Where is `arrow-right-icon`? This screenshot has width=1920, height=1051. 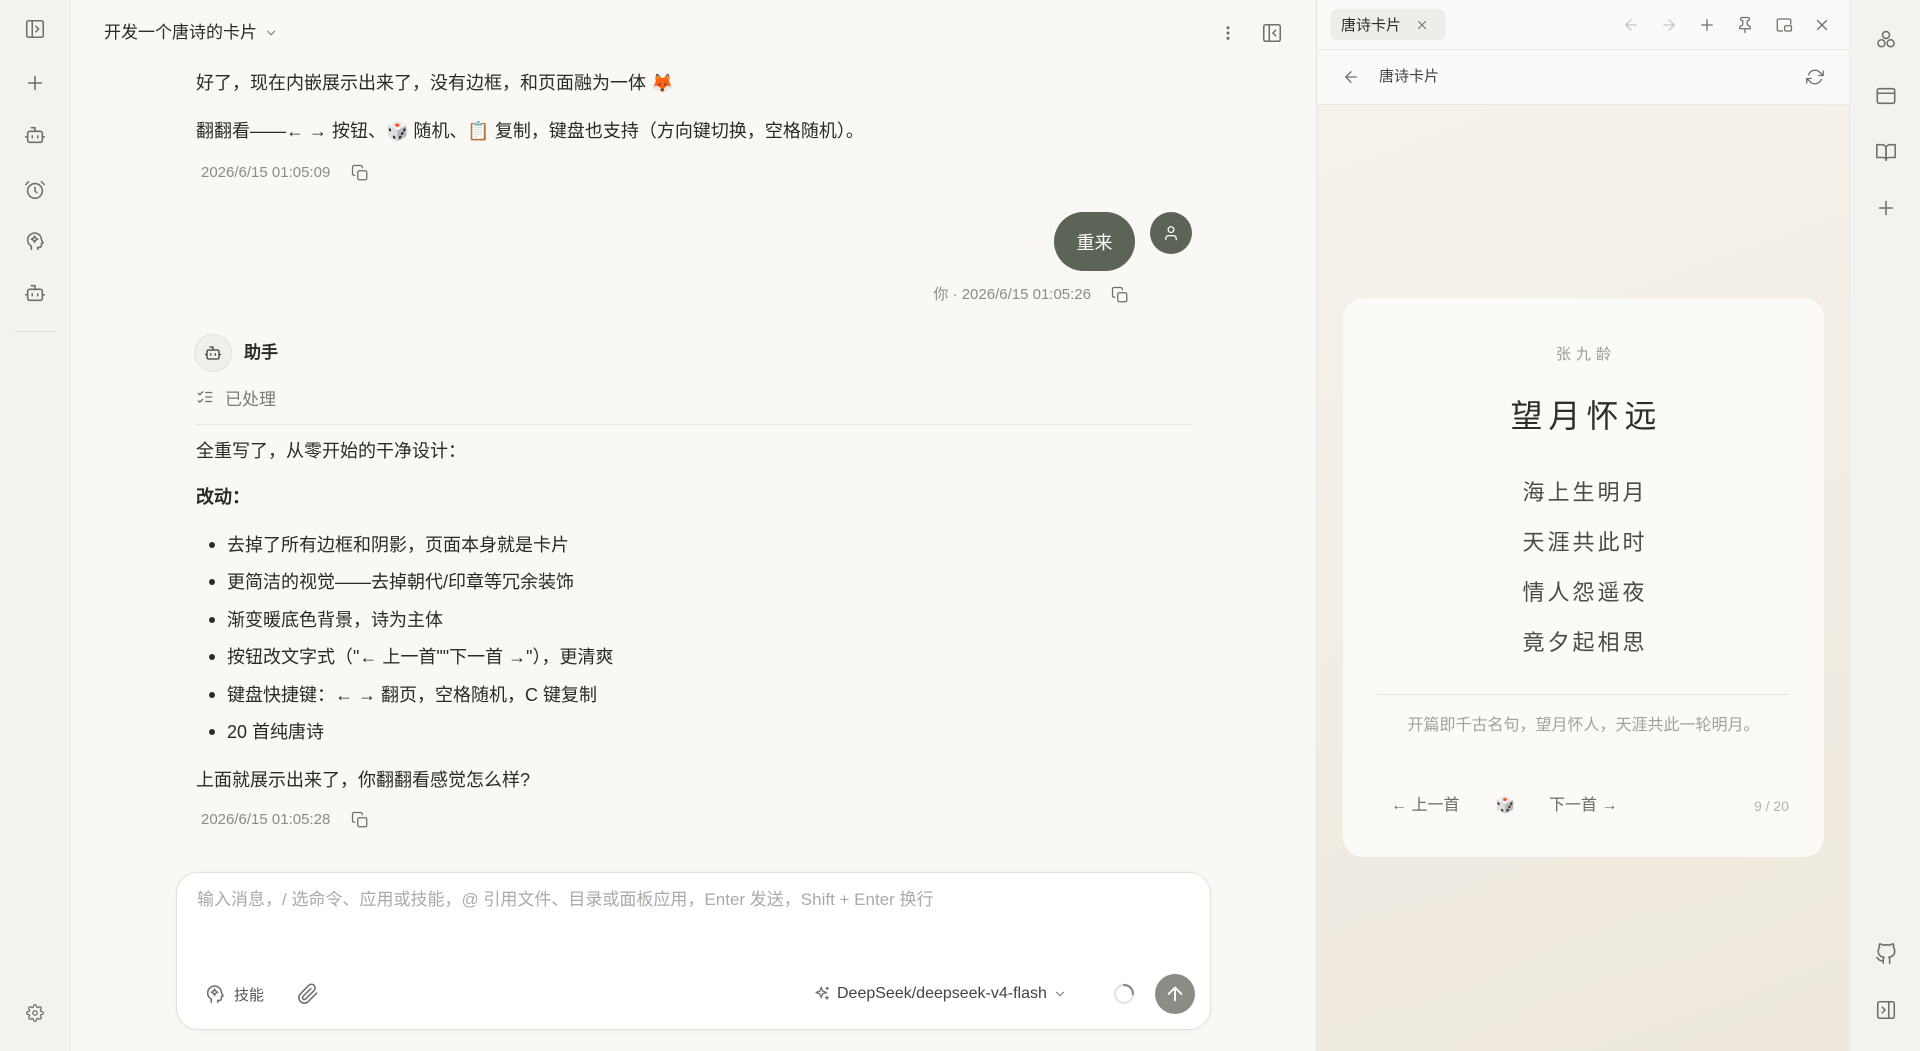
arrow-right-icon is located at coordinates (1669, 25).